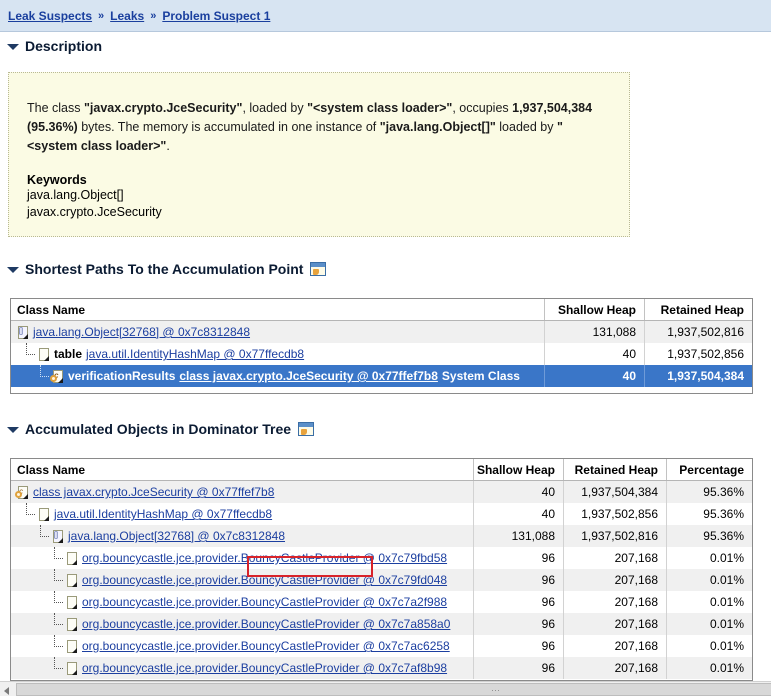 This screenshot has height=696, width=771. I want to click on section-header-accumulated-objects: Accumulated Objects in Dominator Tree, so click(160, 429).